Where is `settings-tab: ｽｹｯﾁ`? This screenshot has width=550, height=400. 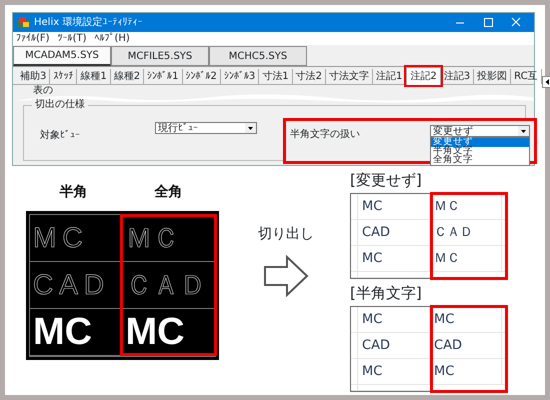 settings-tab: ｽｹｯﾁ is located at coordinates (64, 76).